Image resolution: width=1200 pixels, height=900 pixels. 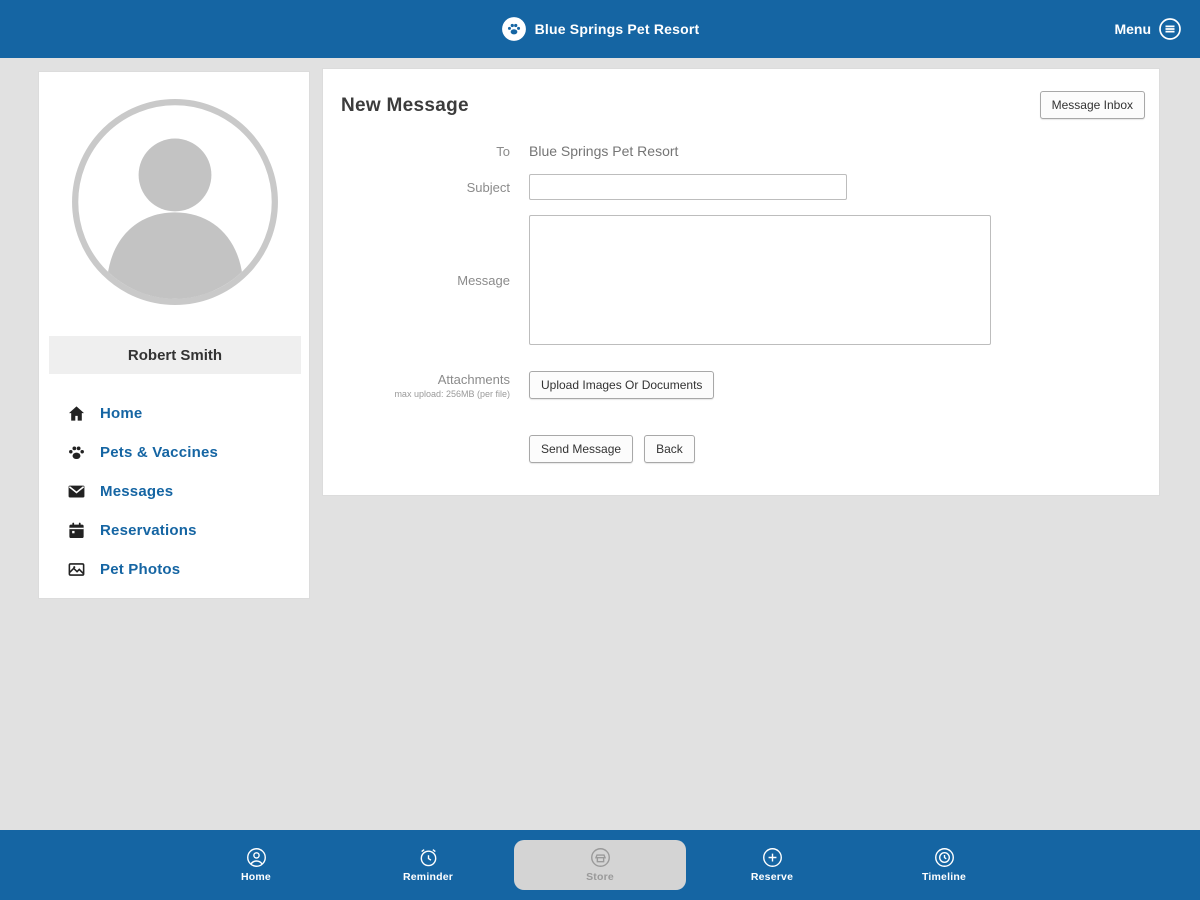 What do you see at coordinates (741, 449) in the screenshot?
I see `actions-row: Send Message Back` at bounding box center [741, 449].